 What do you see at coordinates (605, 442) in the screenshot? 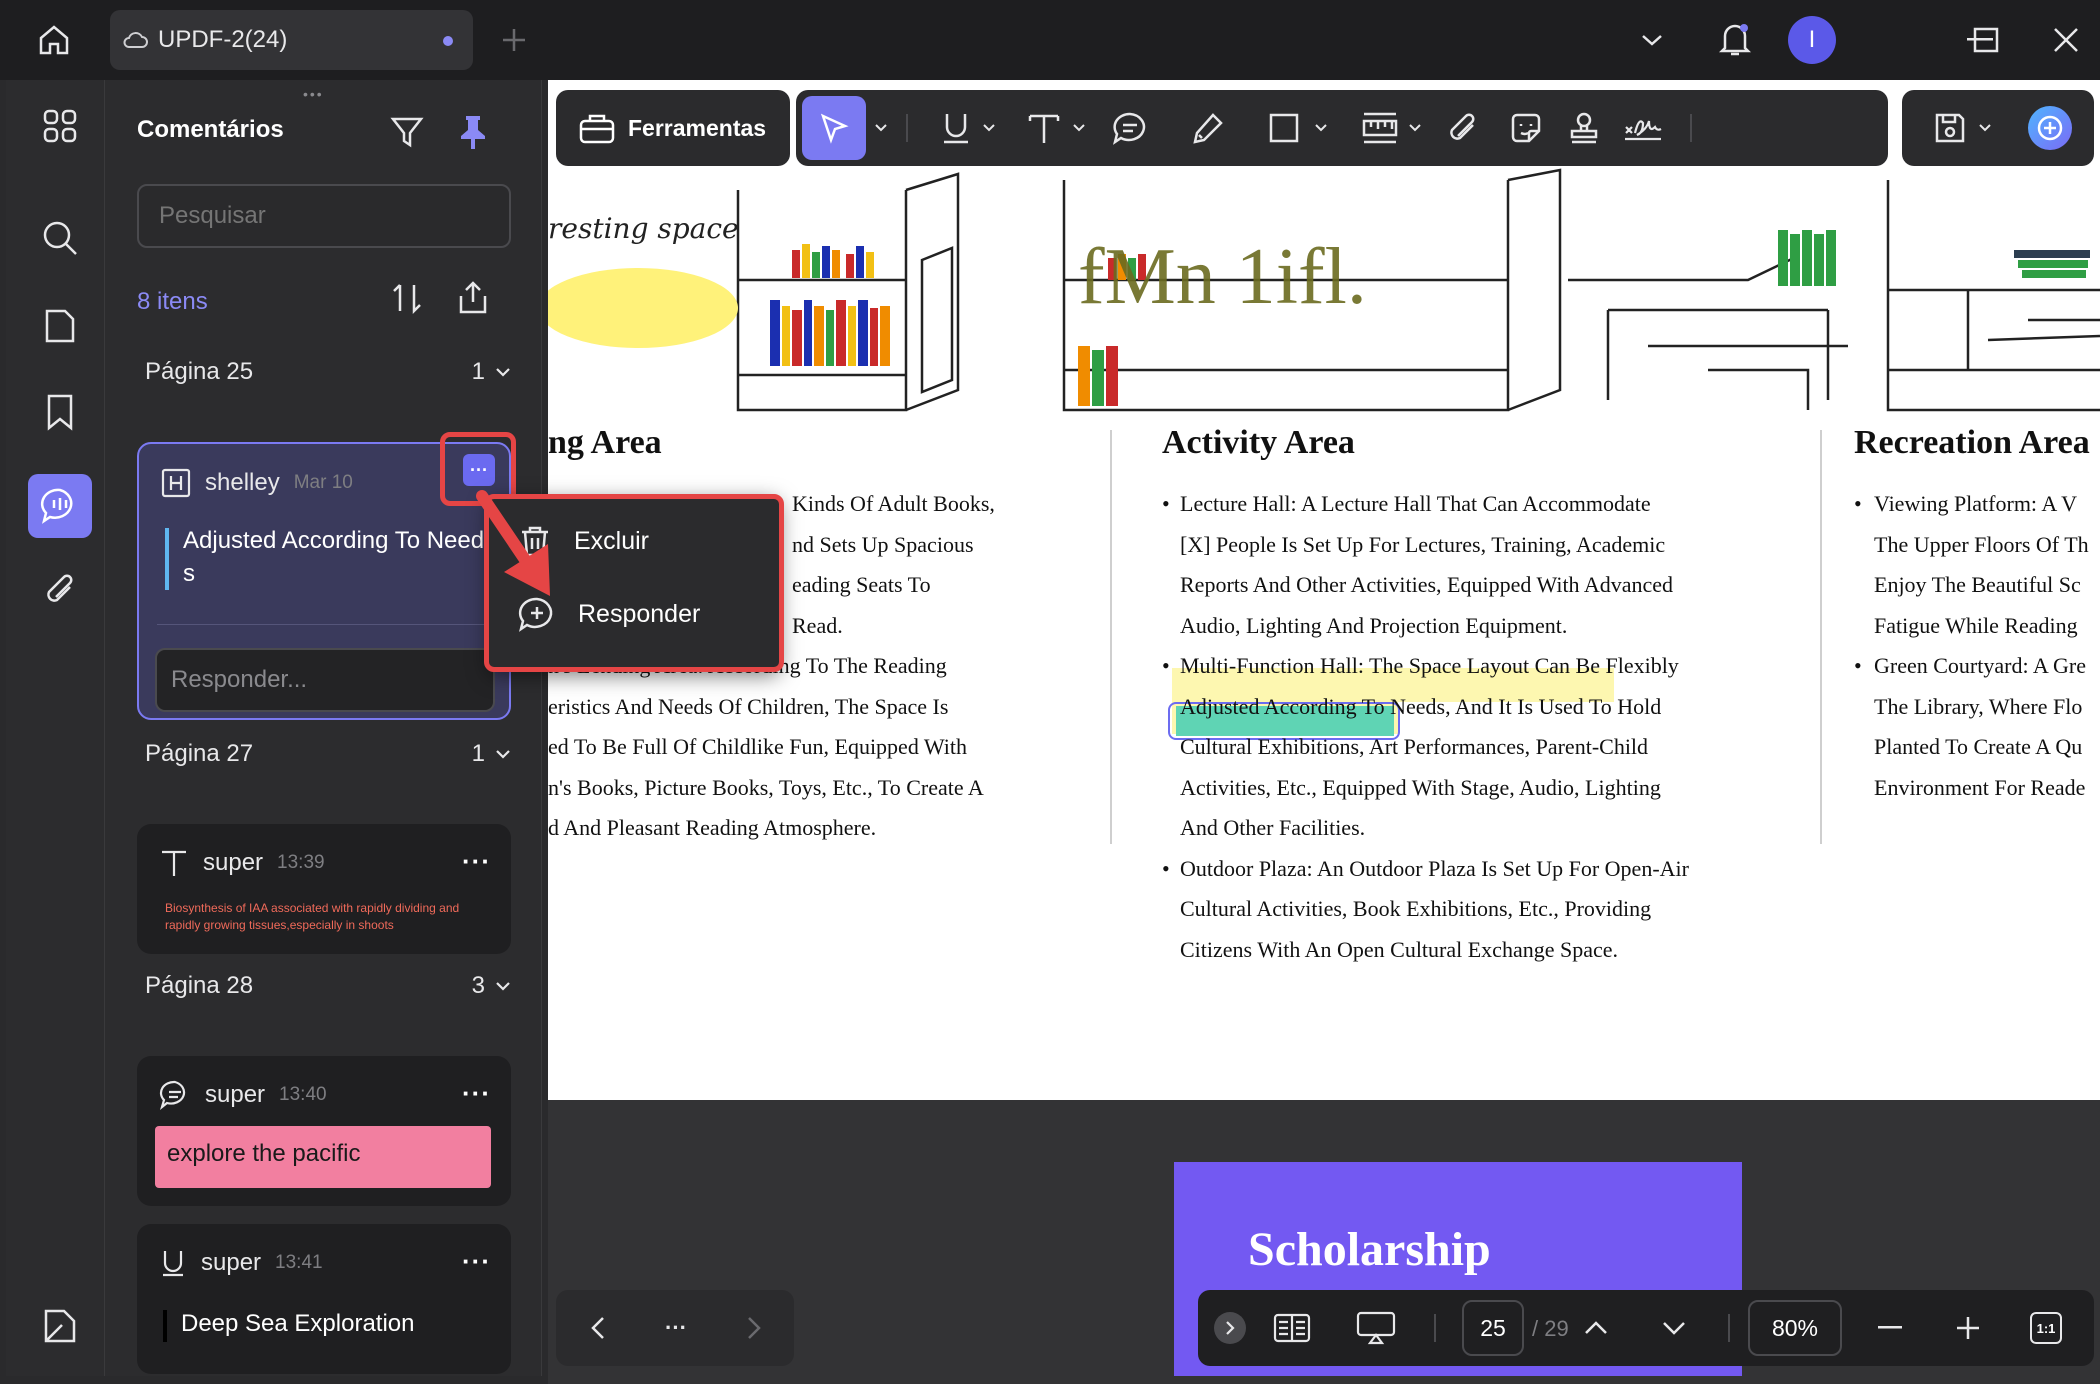
I see `section-heading: ng Area` at bounding box center [605, 442].